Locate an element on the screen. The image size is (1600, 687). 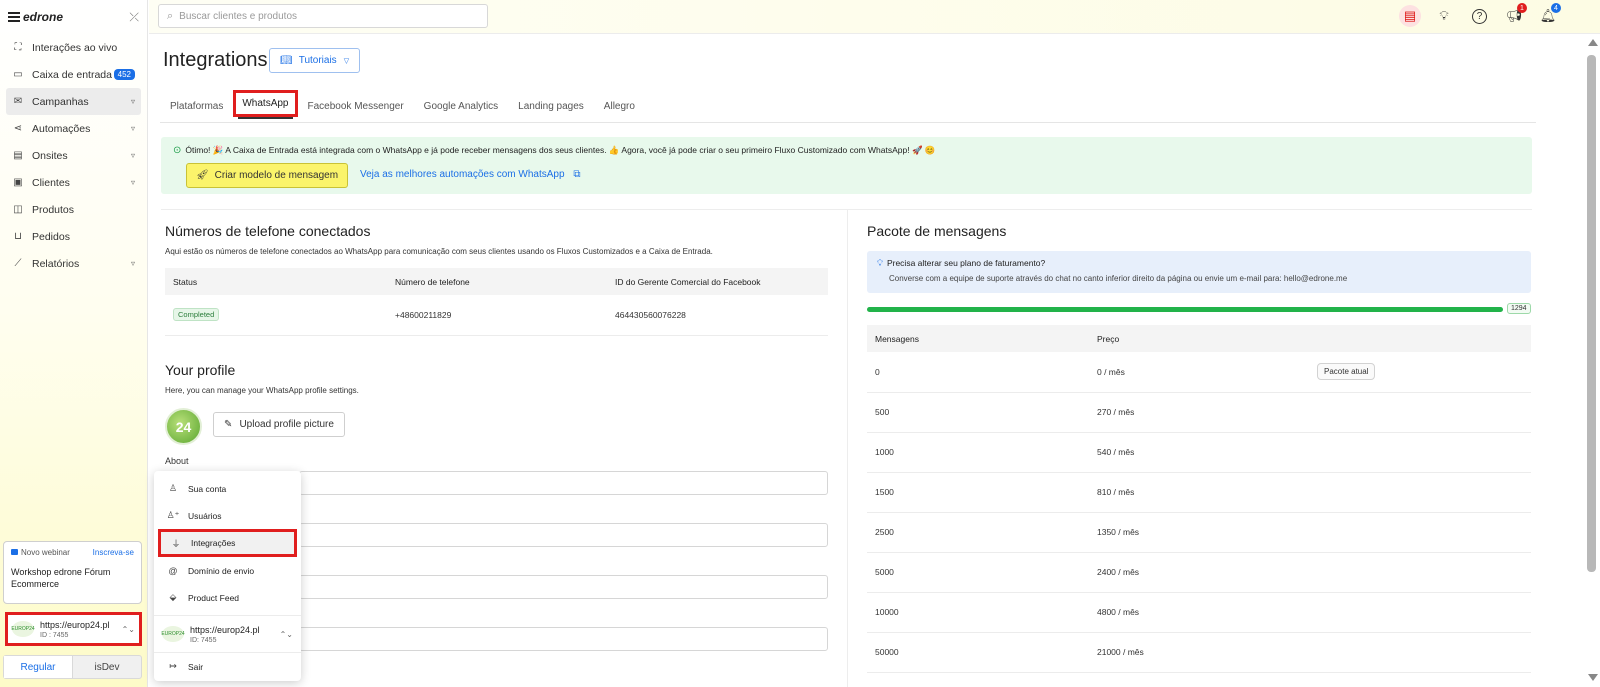
sidebar-item-reports: ⟋ Relatórios ▿ is located at coordinates (73, 263).